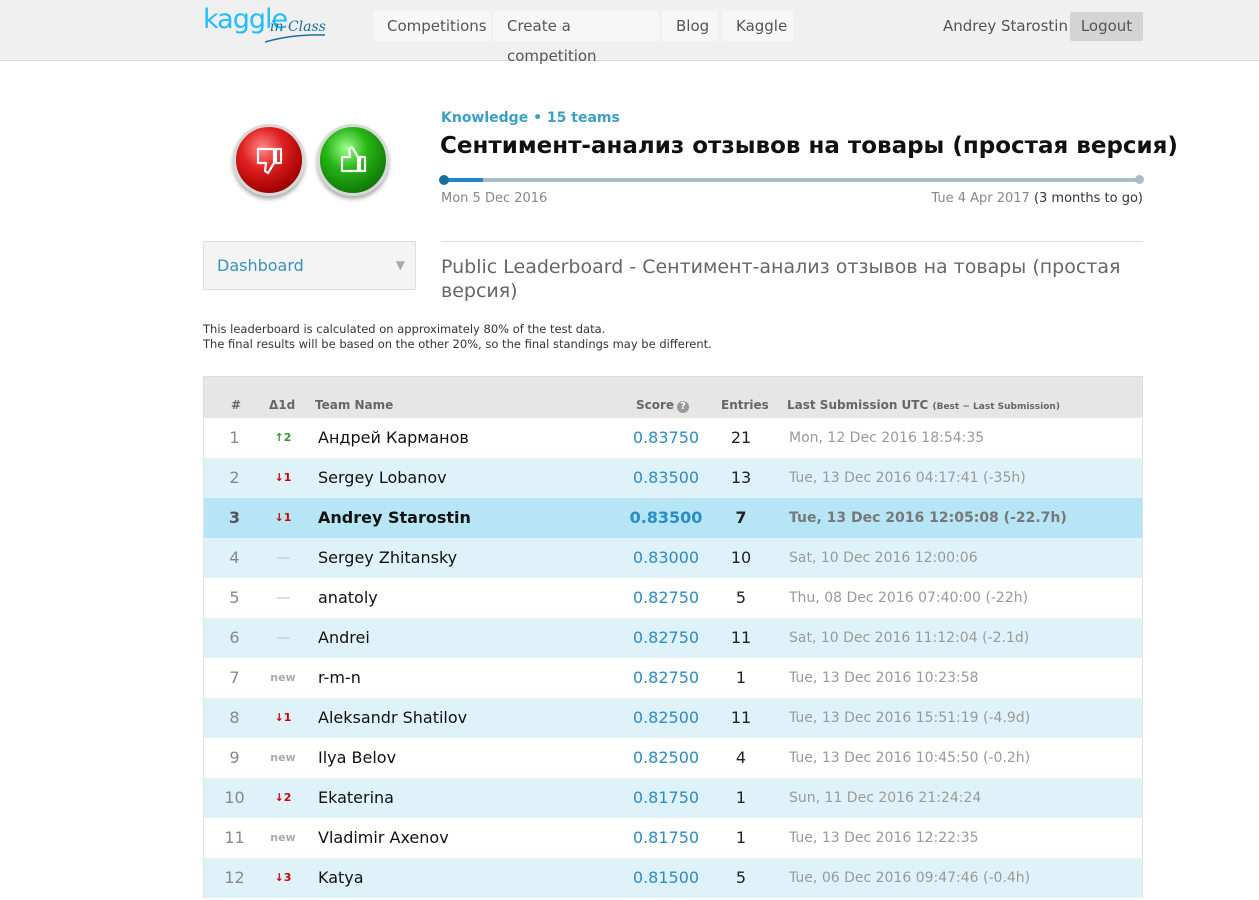 This screenshot has height=900, width=1259. I want to click on logo-underline-swoosh, so click(295, 38).